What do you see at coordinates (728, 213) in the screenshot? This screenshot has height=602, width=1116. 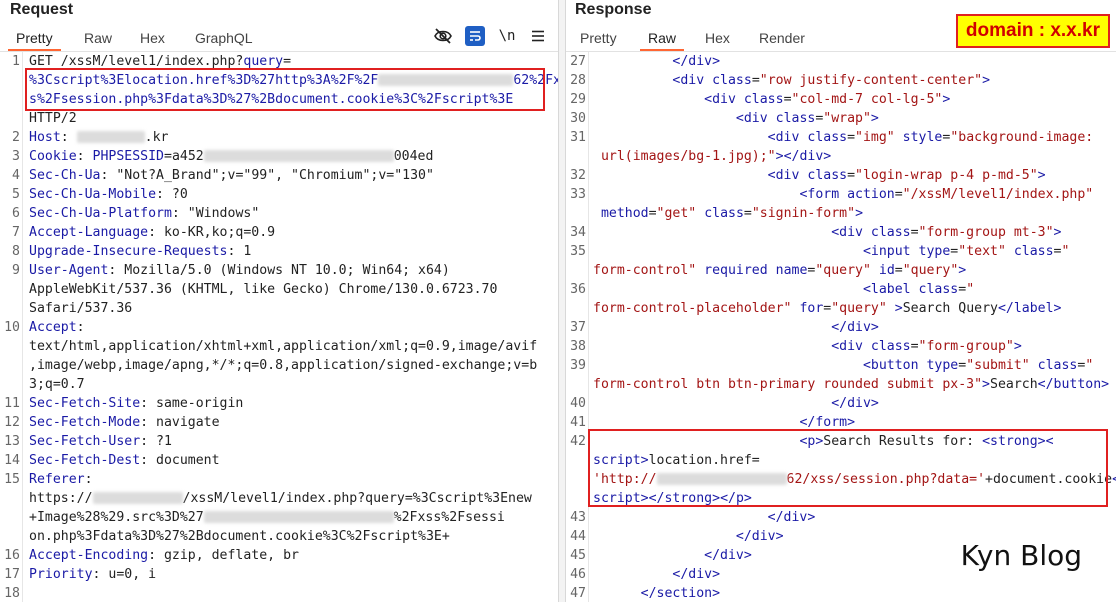 I see `line-text: method="get" class="signin-form">` at bounding box center [728, 213].